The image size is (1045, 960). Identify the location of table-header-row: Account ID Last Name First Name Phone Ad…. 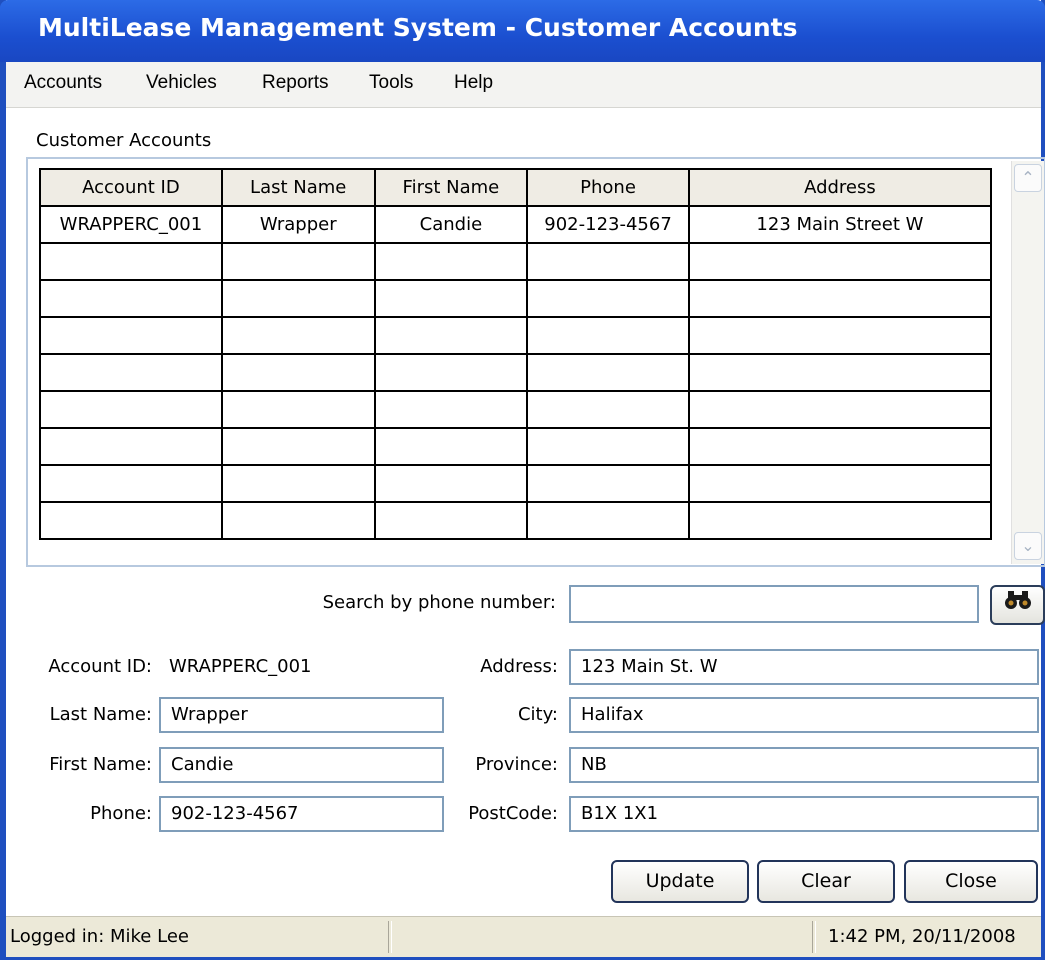
(516, 187).